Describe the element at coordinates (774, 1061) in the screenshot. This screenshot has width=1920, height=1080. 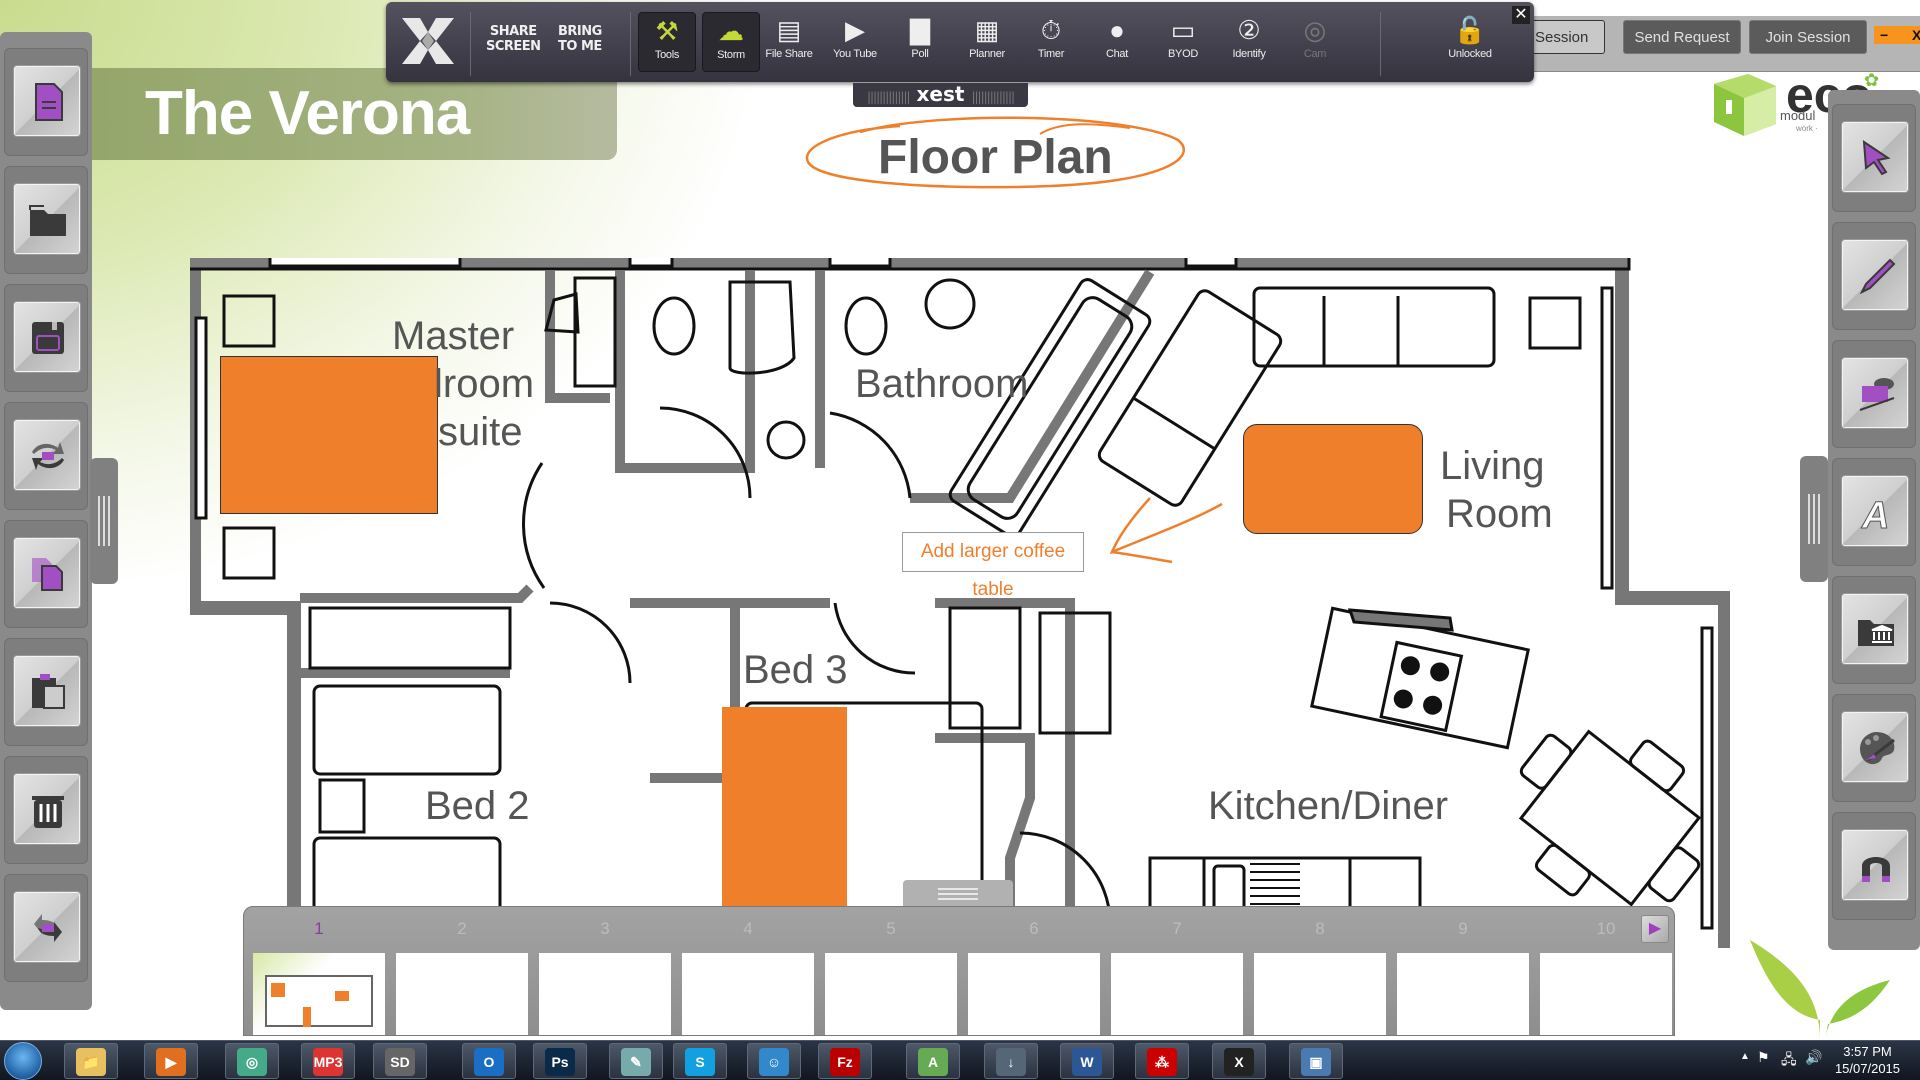
I see `taskbar-worker-app: ☺` at that location.